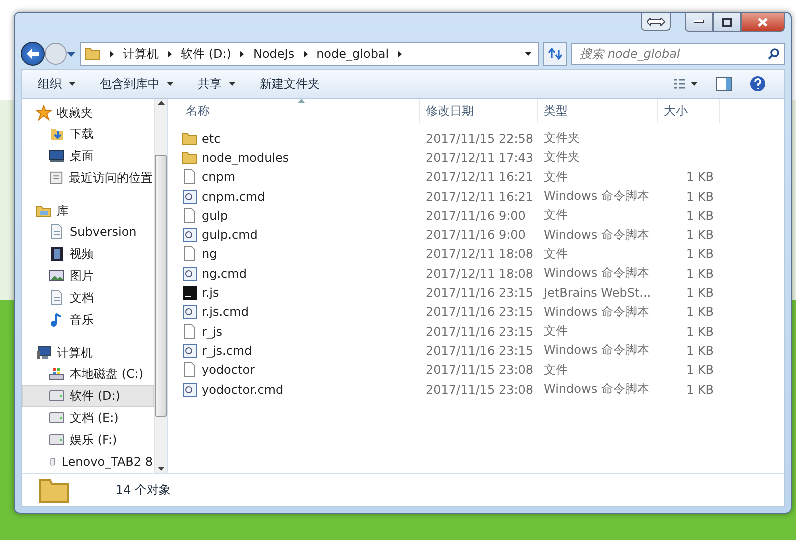 This screenshot has width=796, height=540. I want to click on recent-places-icon, so click(56, 178).